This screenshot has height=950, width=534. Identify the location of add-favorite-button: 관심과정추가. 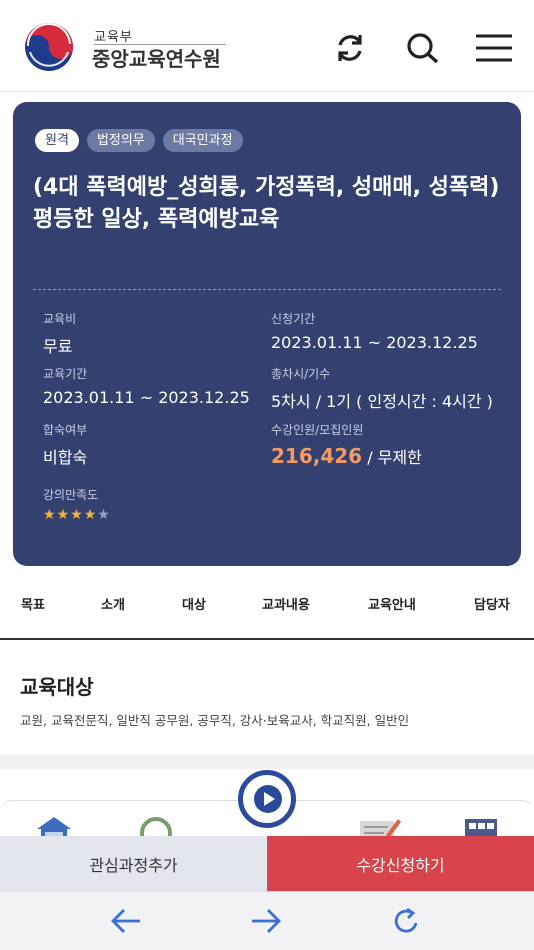
(133, 863).